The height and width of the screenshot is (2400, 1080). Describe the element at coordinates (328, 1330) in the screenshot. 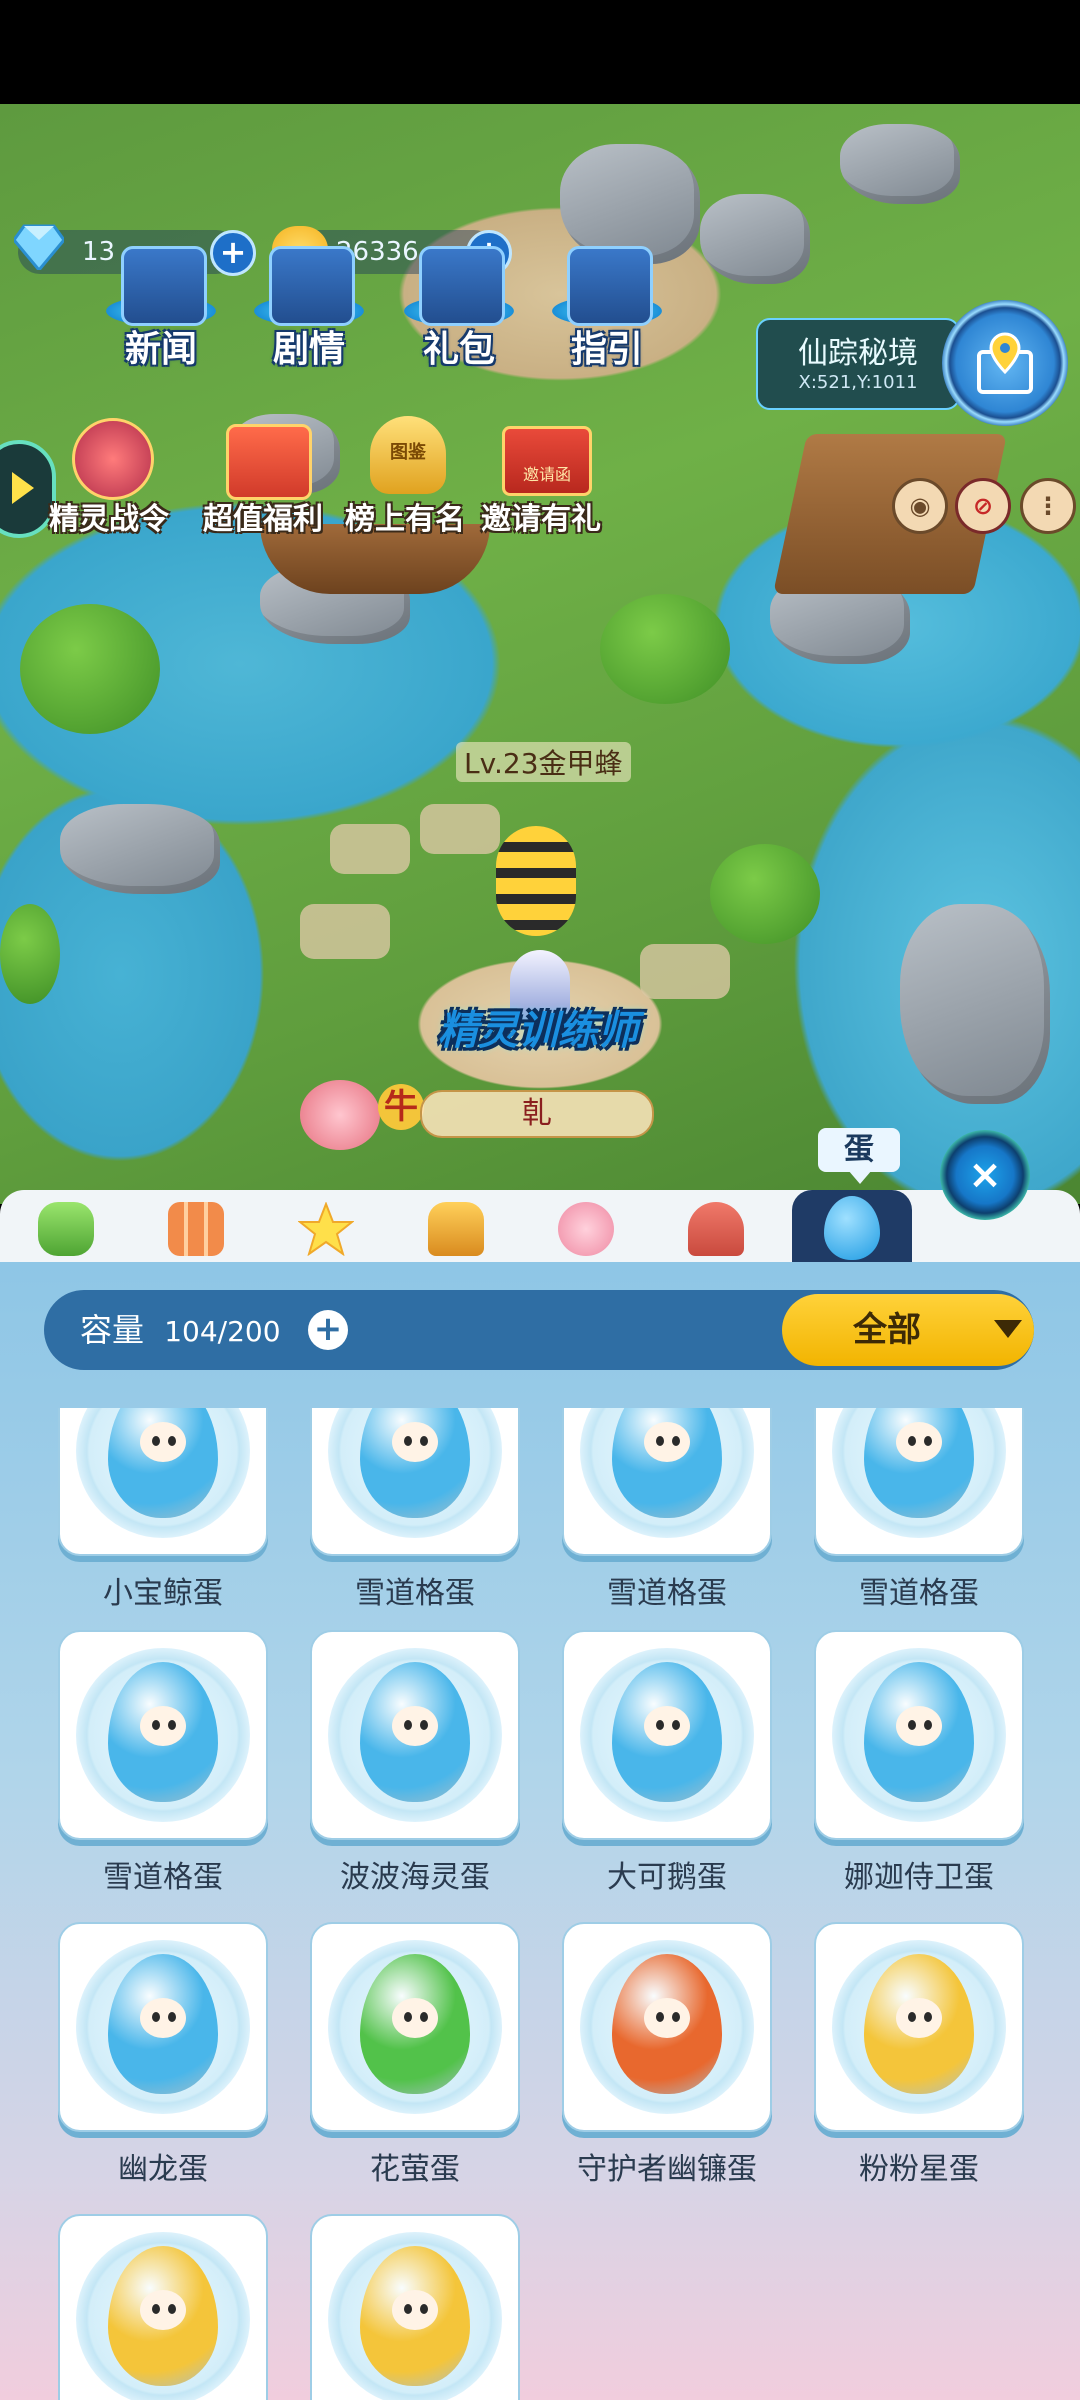

I see `expand-capacity-button: +` at that location.